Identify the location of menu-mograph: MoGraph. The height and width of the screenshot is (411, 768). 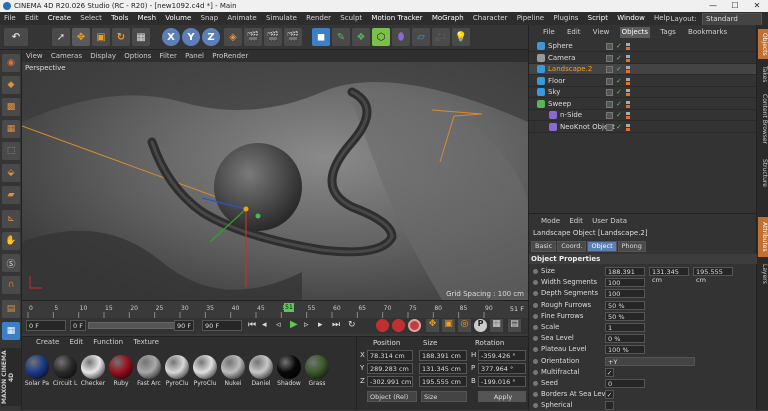
(448, 18).